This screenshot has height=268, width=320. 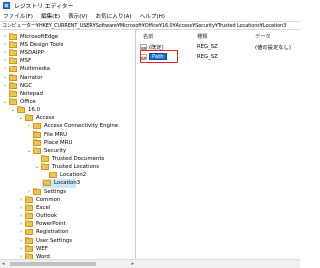 What do you see at coordinates (55, 191) in the screenshot?
I see `tree-node-label: Settings` at bounding box center [55, 191].